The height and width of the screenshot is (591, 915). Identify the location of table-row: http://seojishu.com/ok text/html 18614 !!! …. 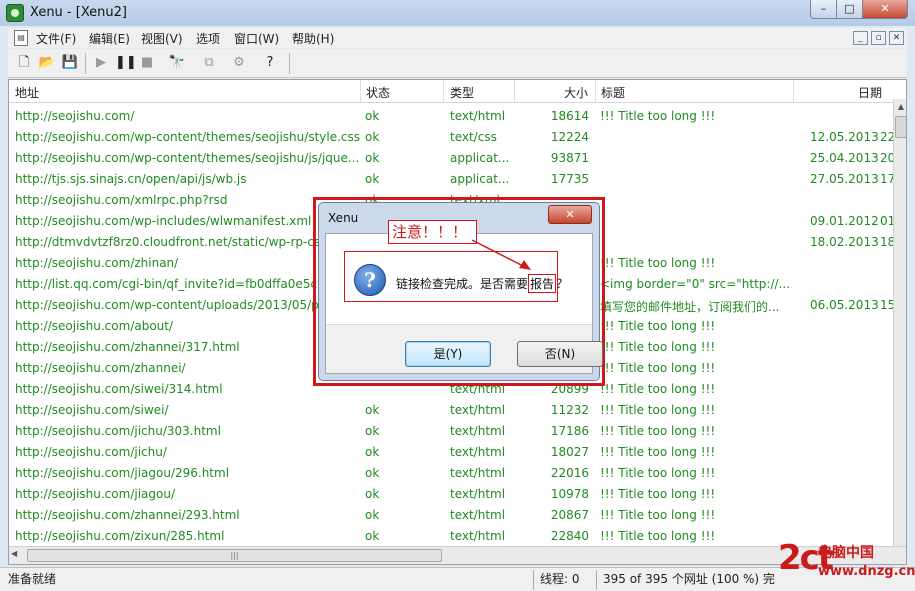
(451, 115).